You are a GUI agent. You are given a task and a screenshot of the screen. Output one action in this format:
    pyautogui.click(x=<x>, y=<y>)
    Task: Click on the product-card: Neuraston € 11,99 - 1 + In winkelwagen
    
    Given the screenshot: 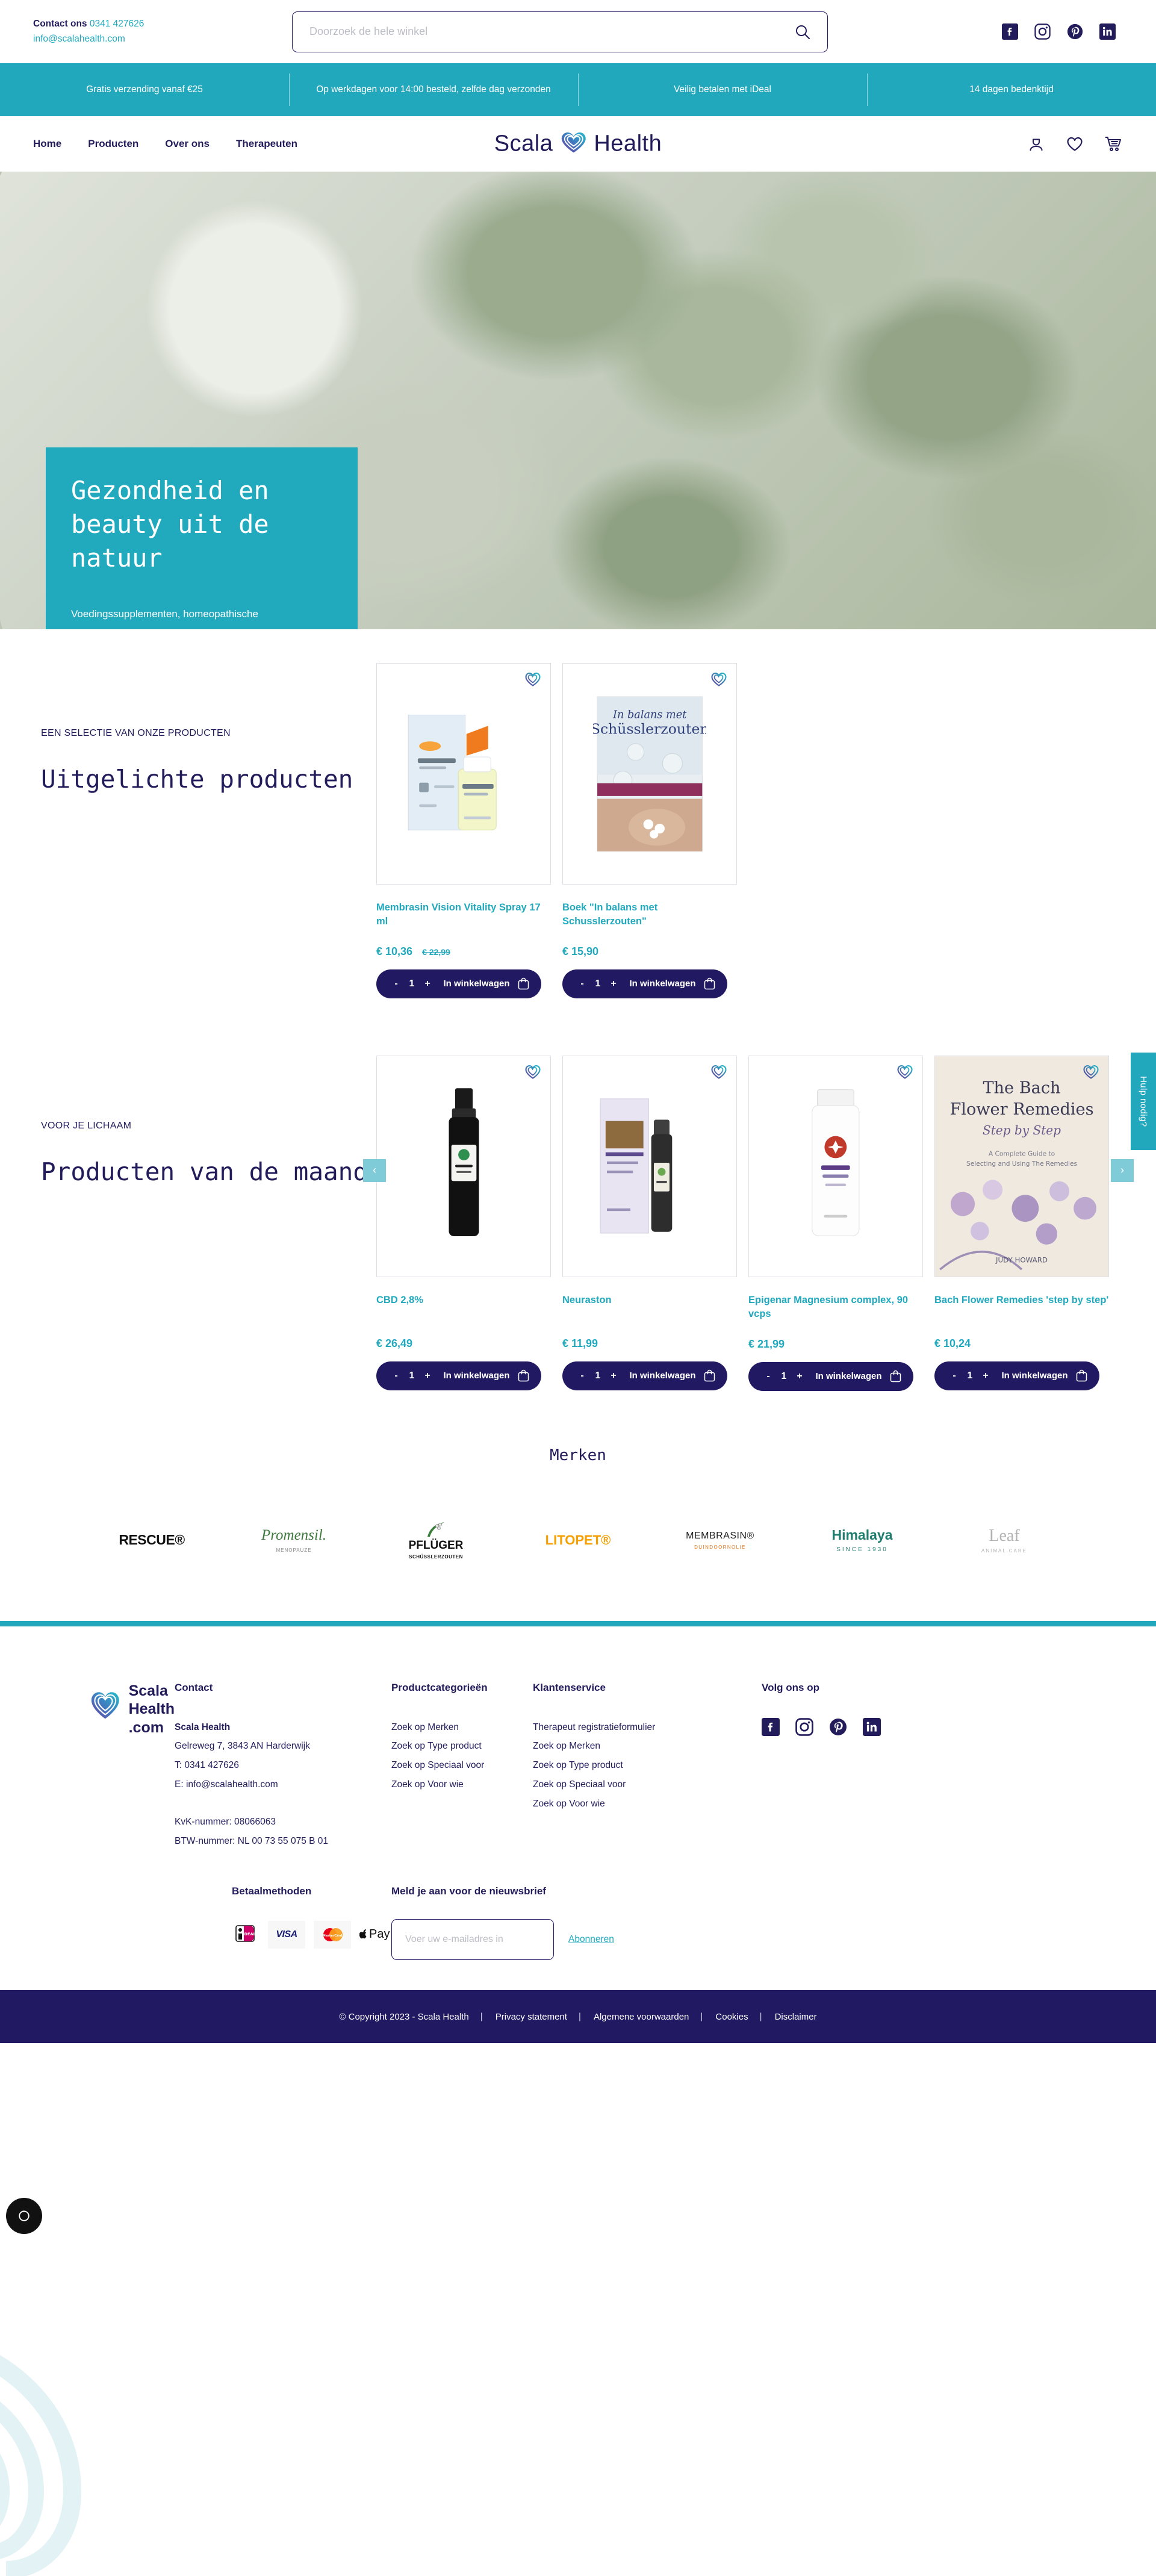 What is the action you would take?
    pyautogui.click(x=649, y=1223)
    